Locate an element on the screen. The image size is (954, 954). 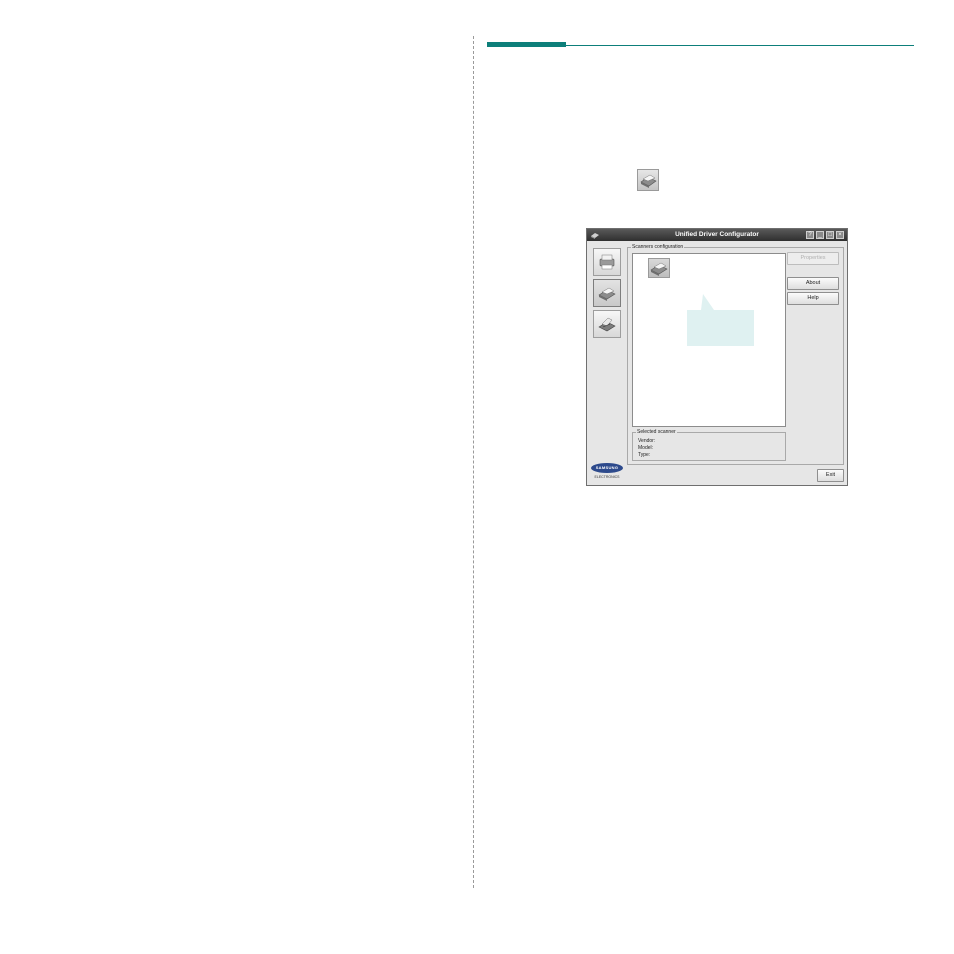
callout-box is located at coordinates (720, 328).